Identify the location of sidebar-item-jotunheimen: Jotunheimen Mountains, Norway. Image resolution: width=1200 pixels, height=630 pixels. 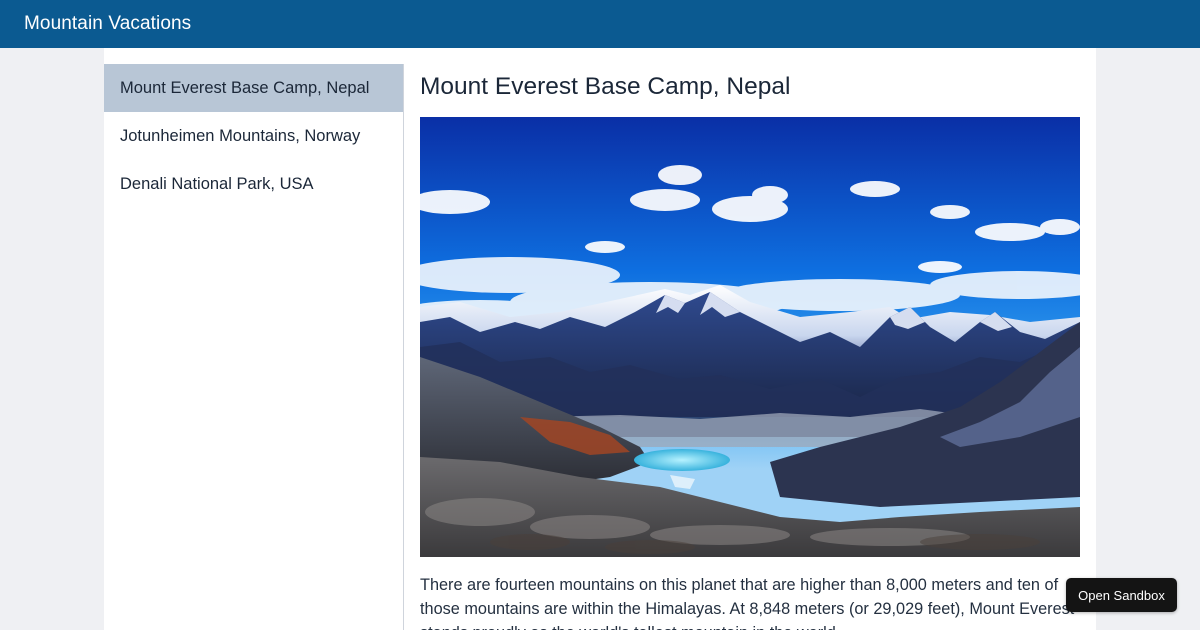
(253, 136).